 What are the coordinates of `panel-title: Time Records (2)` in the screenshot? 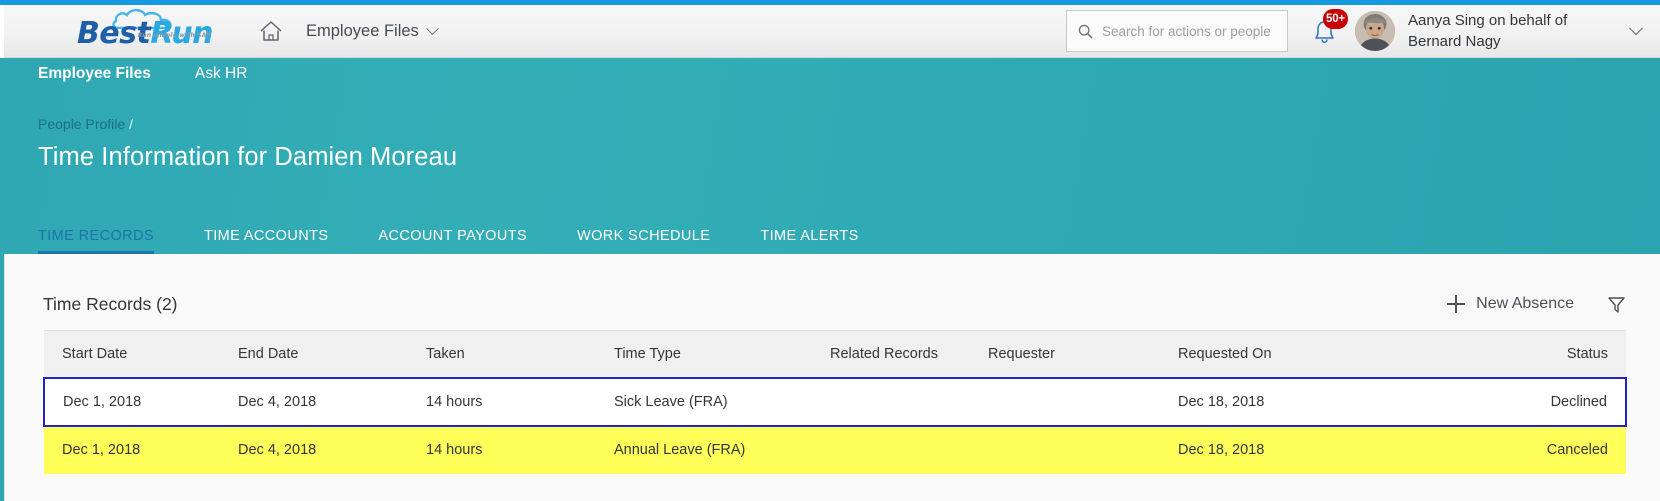 It's located at (110, 303).